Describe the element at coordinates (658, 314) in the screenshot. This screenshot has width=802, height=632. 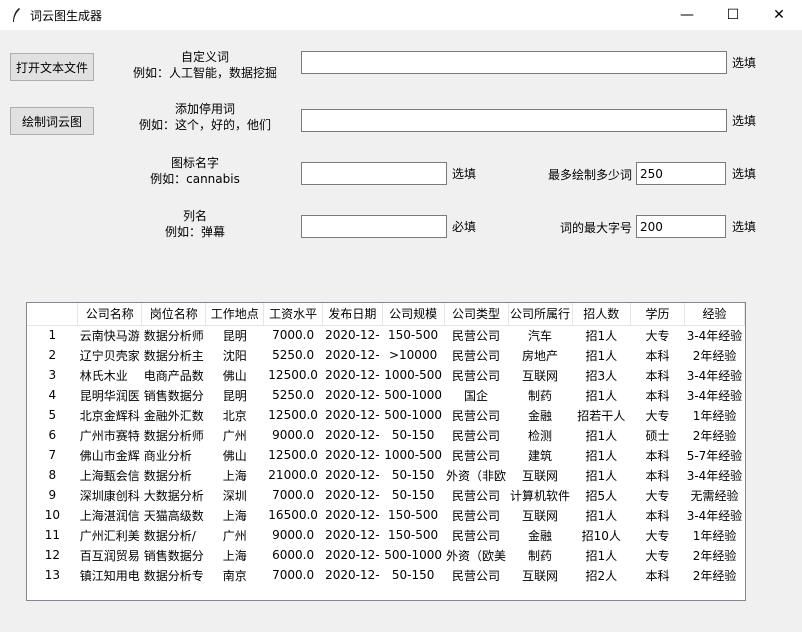
I see `column-header: 学历` at that location.